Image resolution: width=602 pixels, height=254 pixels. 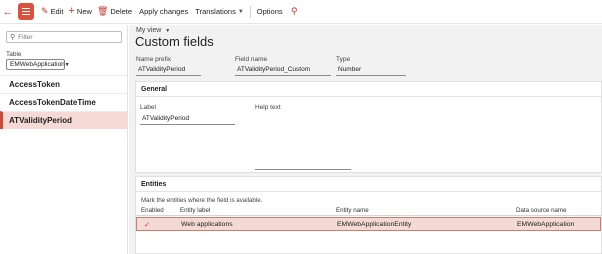 I want to click on label-field: ATValidityPeriod, so click(x=187, y=119).